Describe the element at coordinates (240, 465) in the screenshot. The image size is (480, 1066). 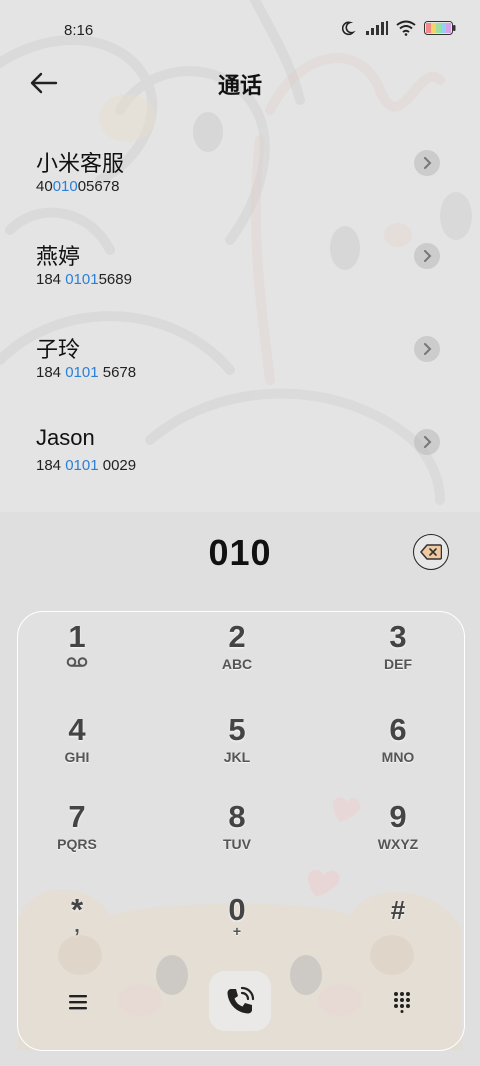
I see `contact-item: Jason 184 0101 0029` at that location.